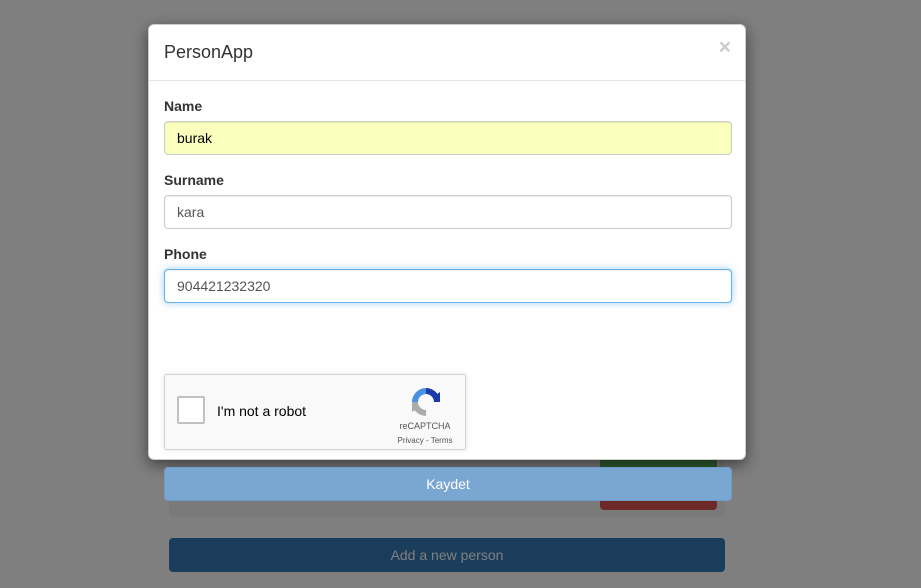 The height and width of the screenshot is (588, 921). What do you see at coordinates (425, 440) in the screenshot?
I see `recaptcha-privacy-terms-link: Privacy - Terms` at bounding box center [425, 440].